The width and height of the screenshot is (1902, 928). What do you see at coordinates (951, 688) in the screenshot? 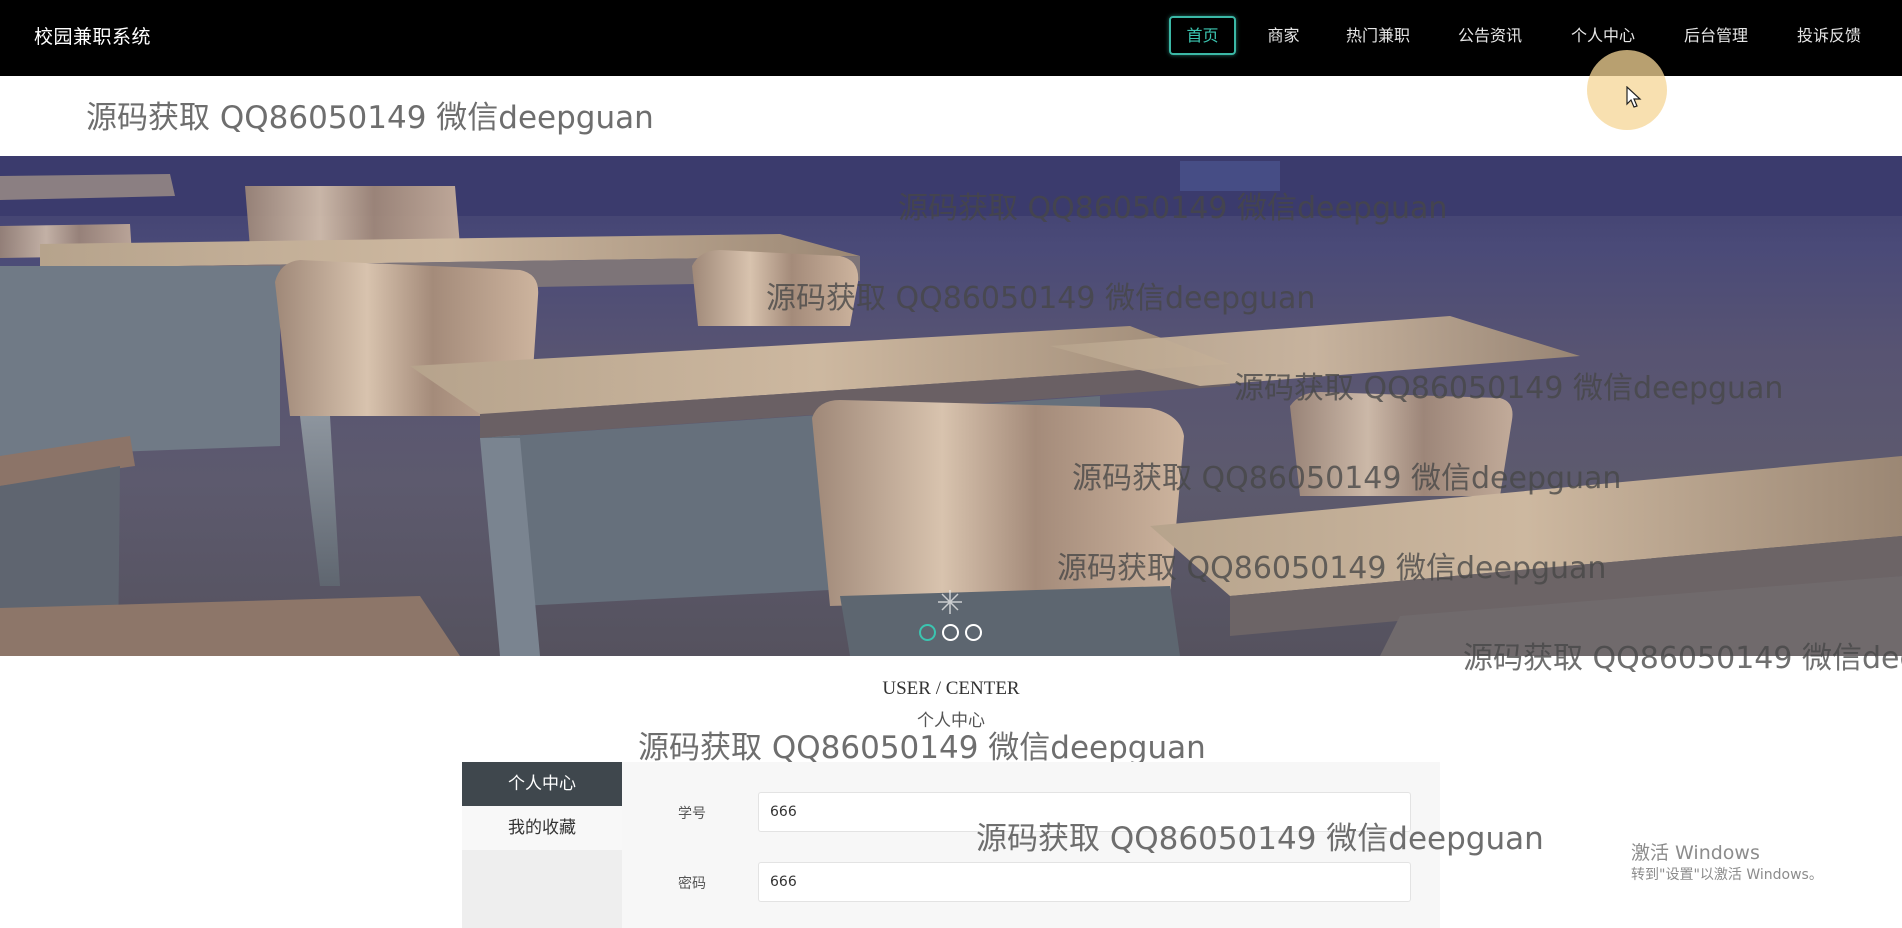
I see `section-title-en: USER / CENTER` at bounding box center [951, 688].